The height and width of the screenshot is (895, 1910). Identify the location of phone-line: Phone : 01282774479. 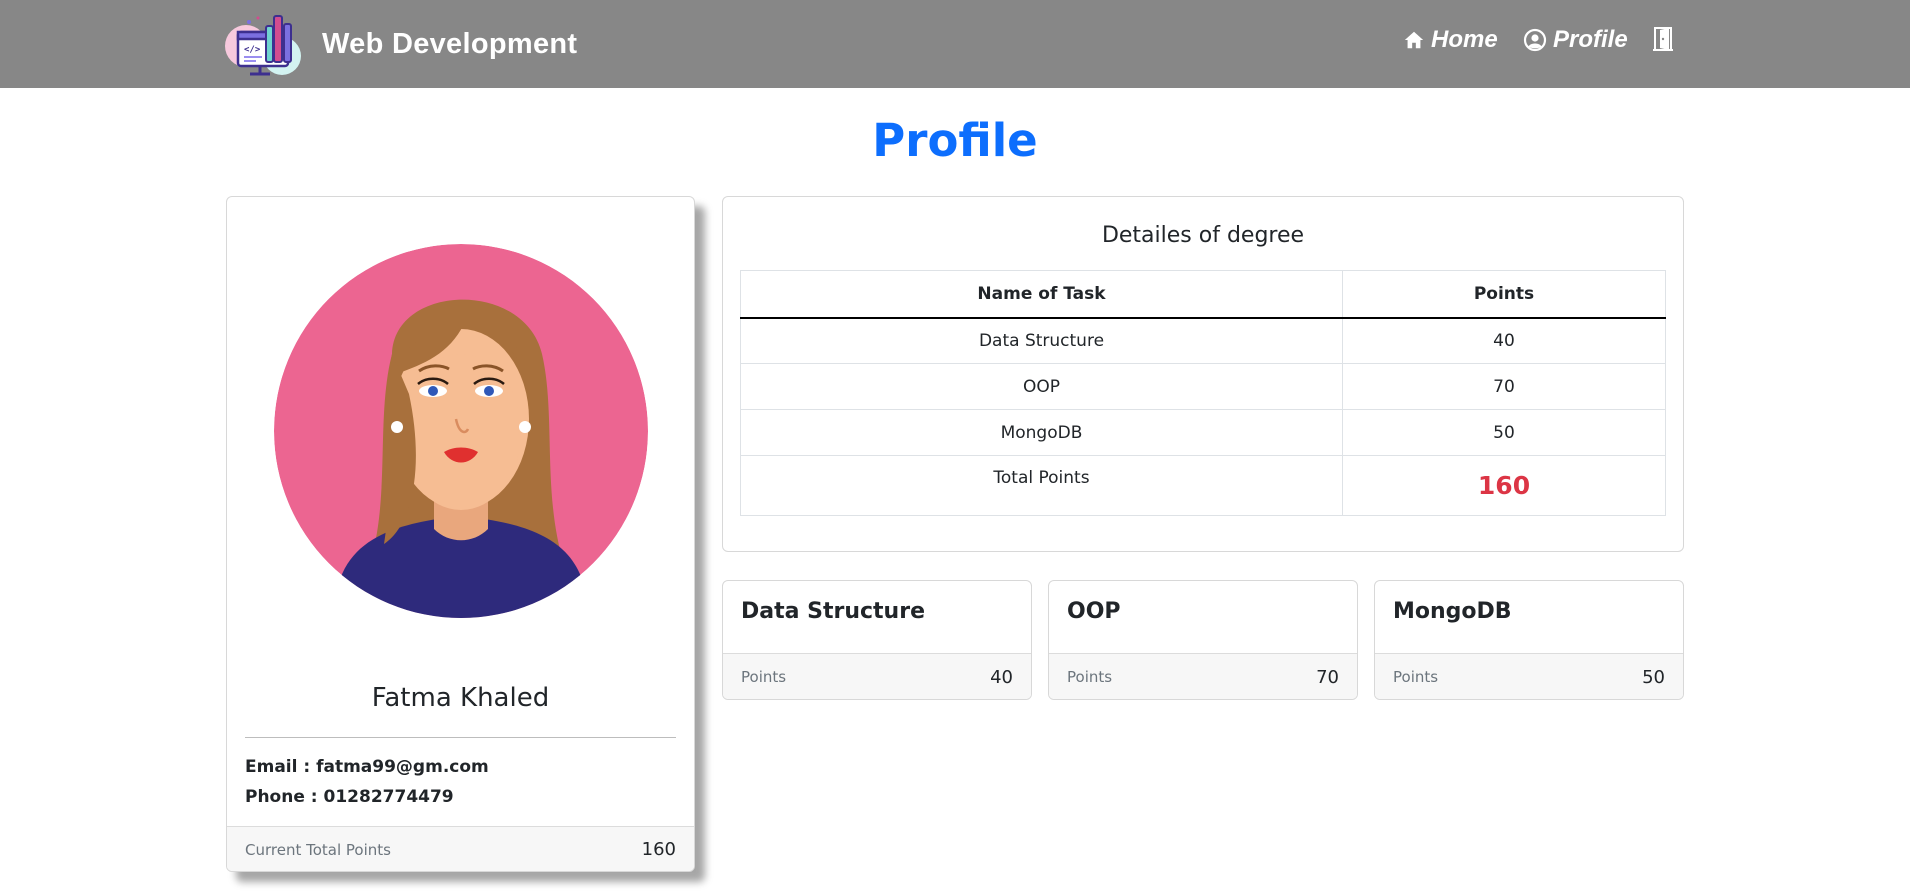
(349, 797).